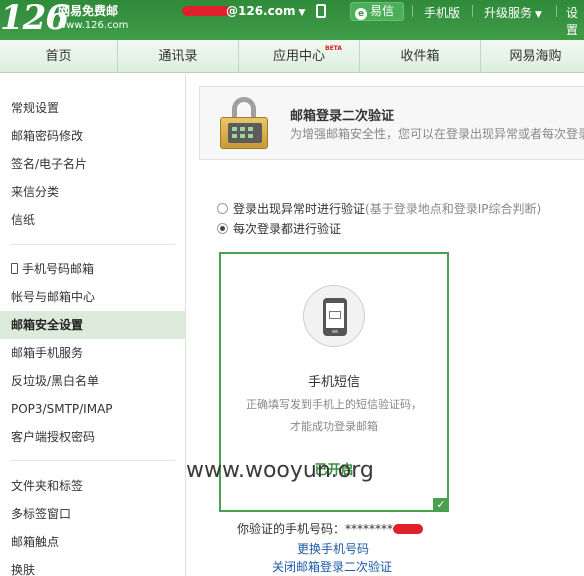 This screenshot has width=584, height=576. Describe the element at coordinates (92, 437) in the screenshot. I see `sidebar-item-client-auth: 客户端授权密码` at that location.